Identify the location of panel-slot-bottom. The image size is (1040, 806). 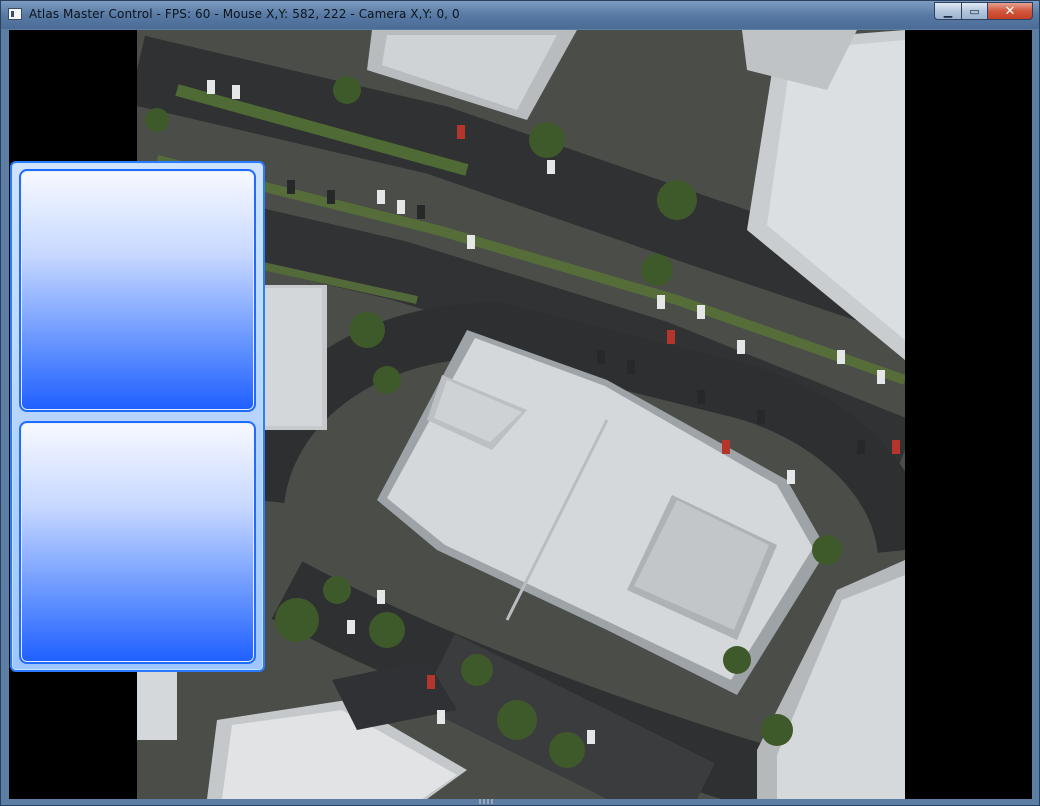
(137, 542).